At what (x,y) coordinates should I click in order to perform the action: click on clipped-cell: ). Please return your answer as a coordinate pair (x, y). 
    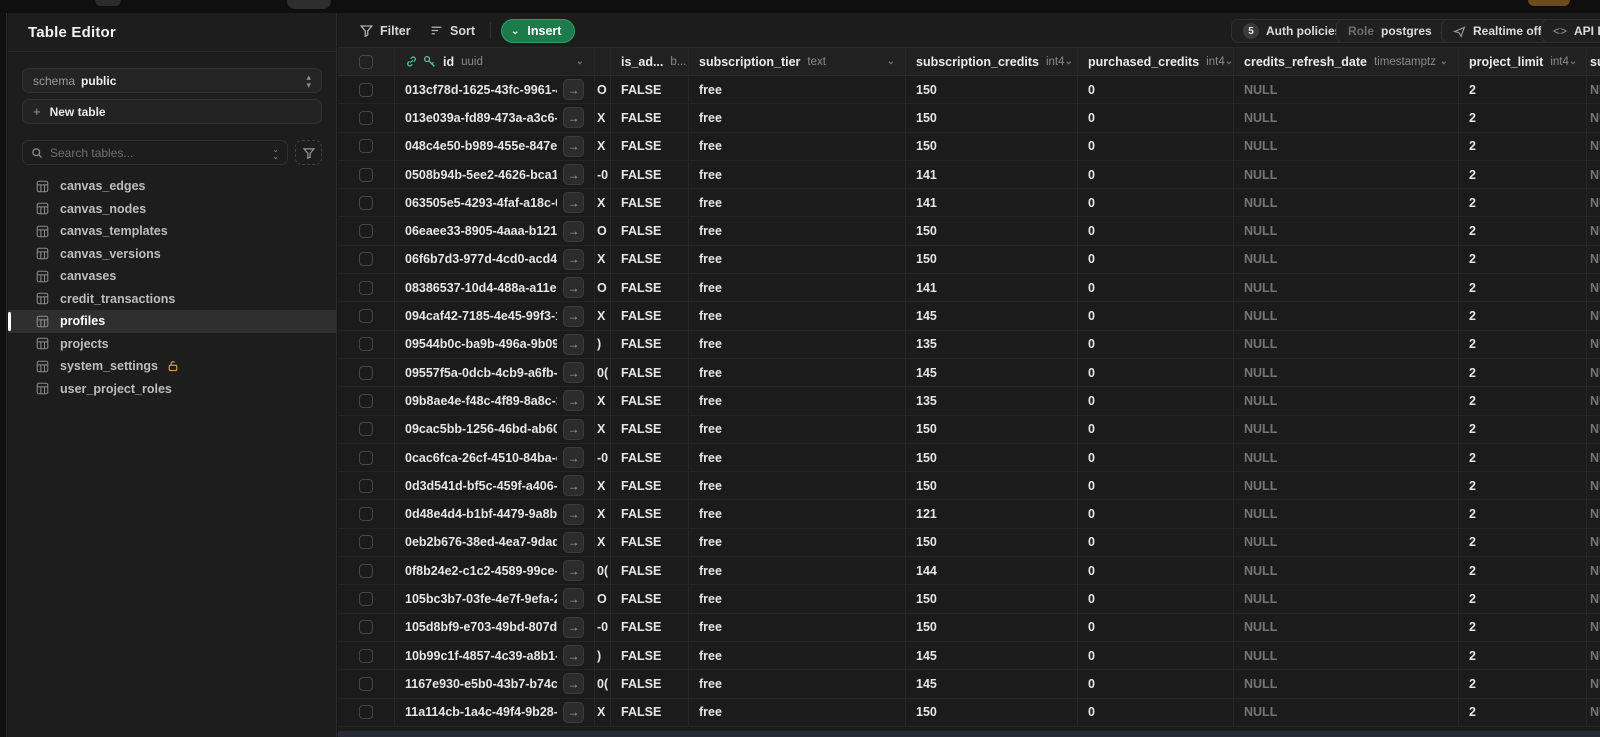
    Looking at the image, I should click on (603, 655).